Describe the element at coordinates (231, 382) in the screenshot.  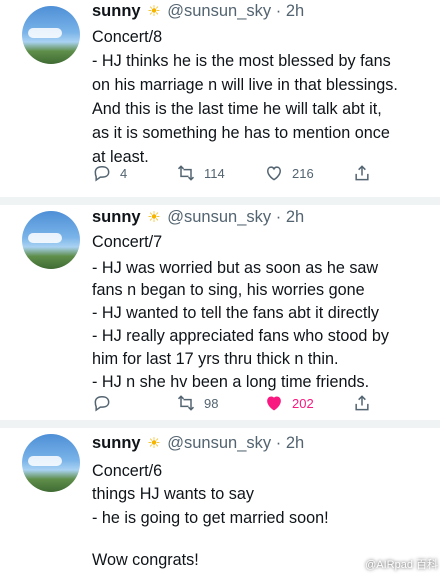
I see `tweet-text-line: - HJ n she hv been a long time friends.` at that location.